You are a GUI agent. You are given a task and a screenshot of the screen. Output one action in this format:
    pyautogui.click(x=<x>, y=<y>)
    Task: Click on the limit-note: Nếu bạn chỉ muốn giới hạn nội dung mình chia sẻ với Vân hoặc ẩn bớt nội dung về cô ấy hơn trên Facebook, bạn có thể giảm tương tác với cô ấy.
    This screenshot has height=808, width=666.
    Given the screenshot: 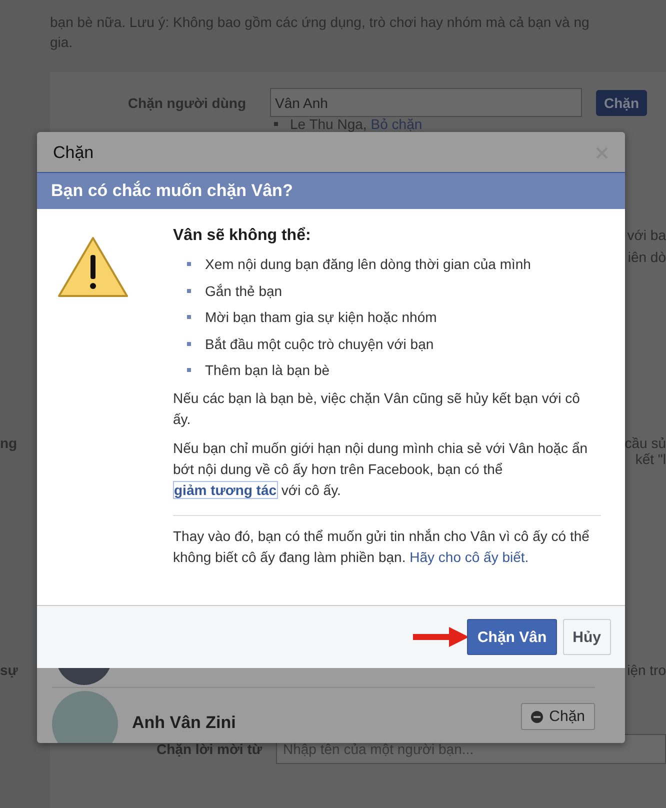 What is the action you would take?
    pyautogui.click(x=381, y=469)
    